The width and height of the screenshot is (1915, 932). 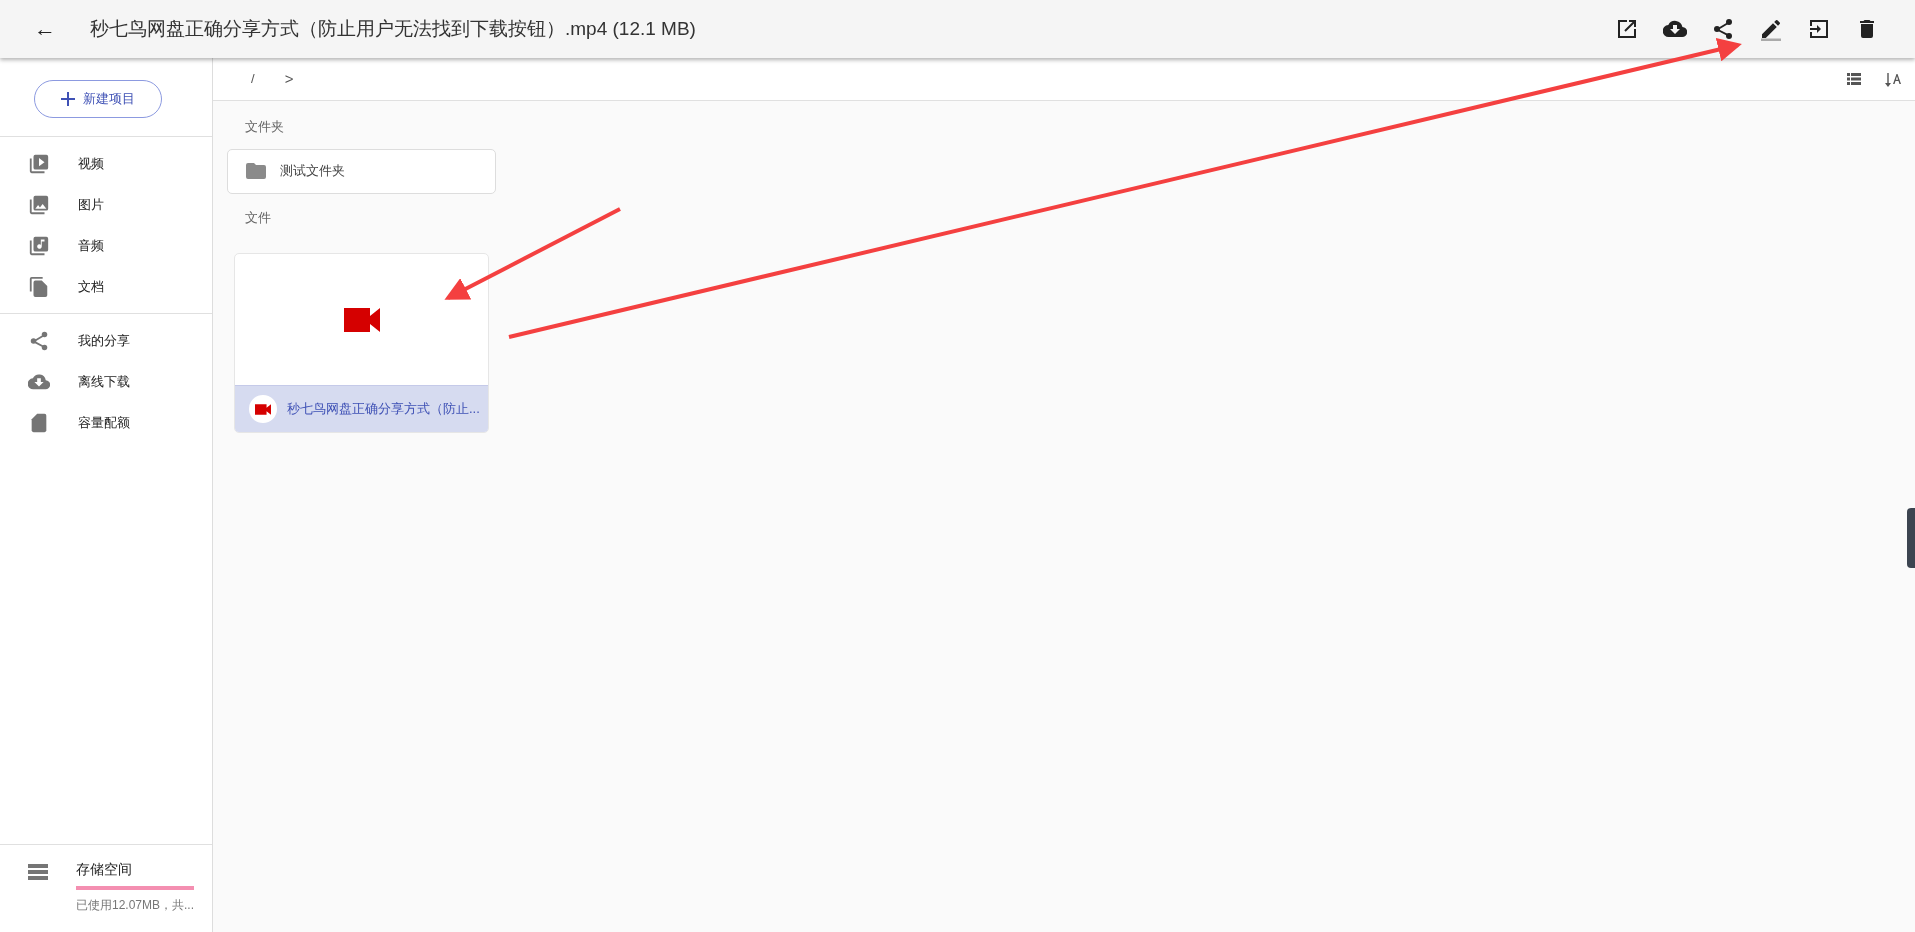 What do you see at coordinates (45, 29) in the screenshot?
I see `back-button: ←` at bounding box center [45, 29].